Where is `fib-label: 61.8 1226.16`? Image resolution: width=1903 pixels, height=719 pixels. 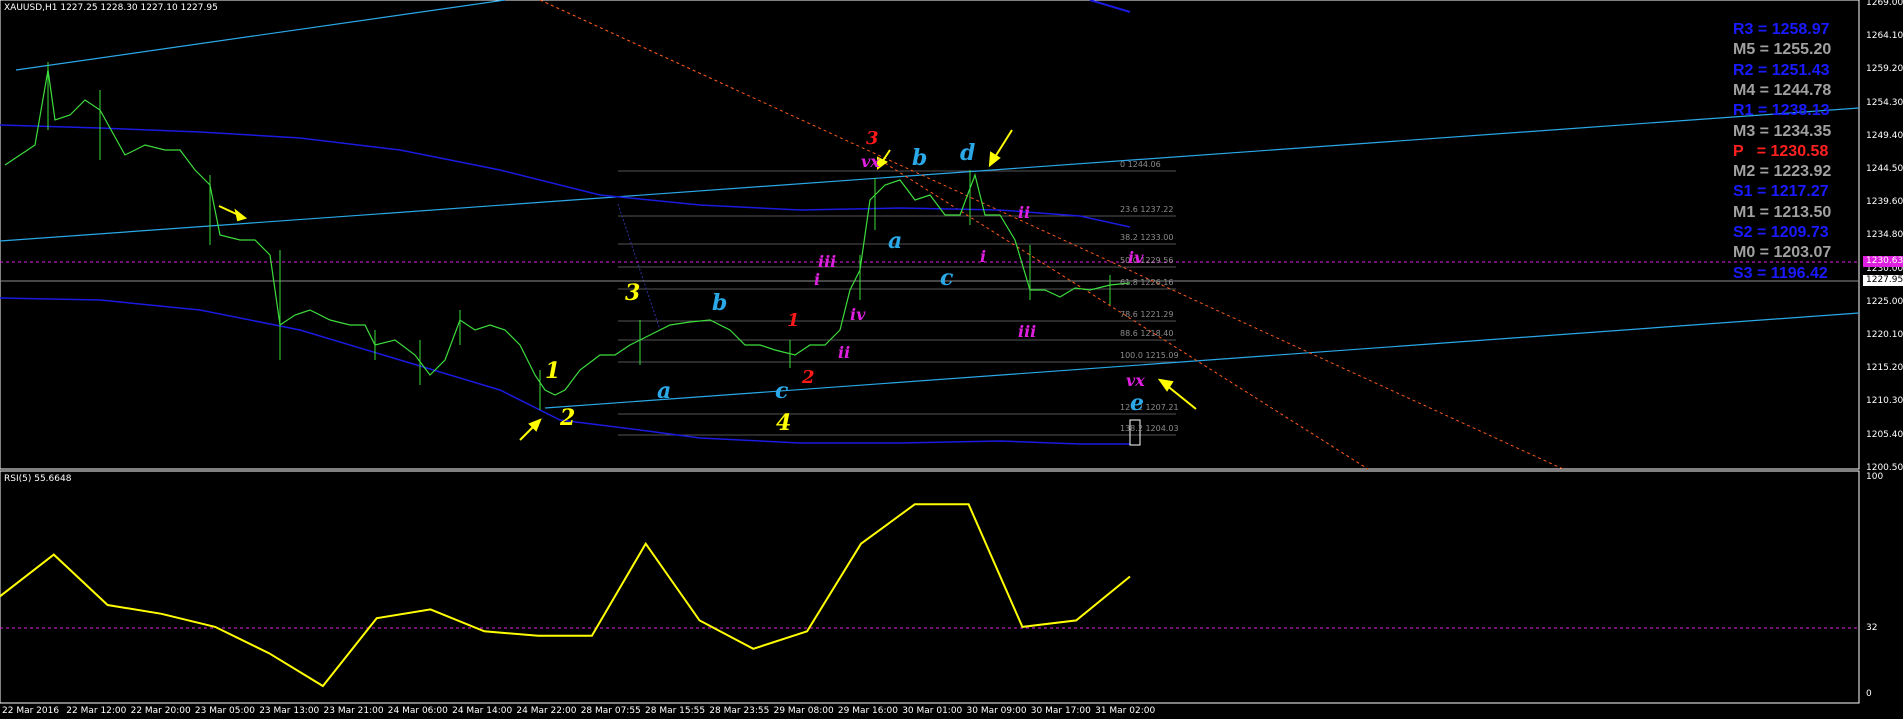
fib-label: 61.8 1226.16 is located at coordinates (1147, 282).